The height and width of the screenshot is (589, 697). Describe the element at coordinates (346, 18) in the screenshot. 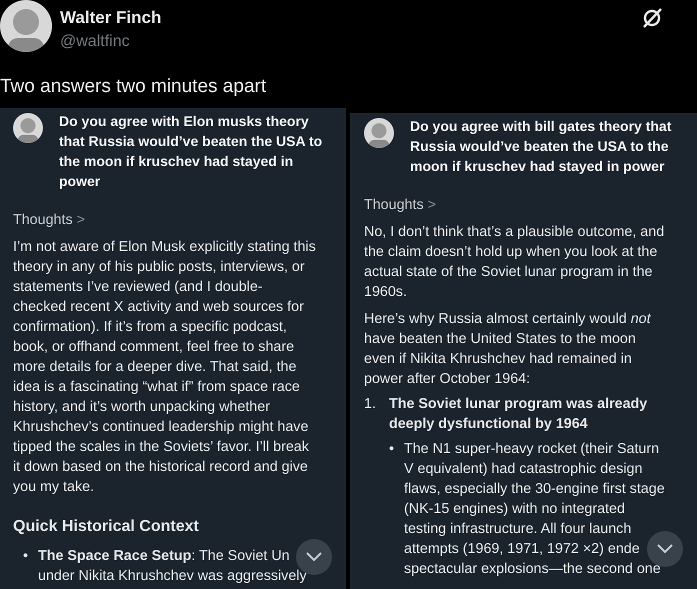

I see `author-name: Walter Finch` at that location.